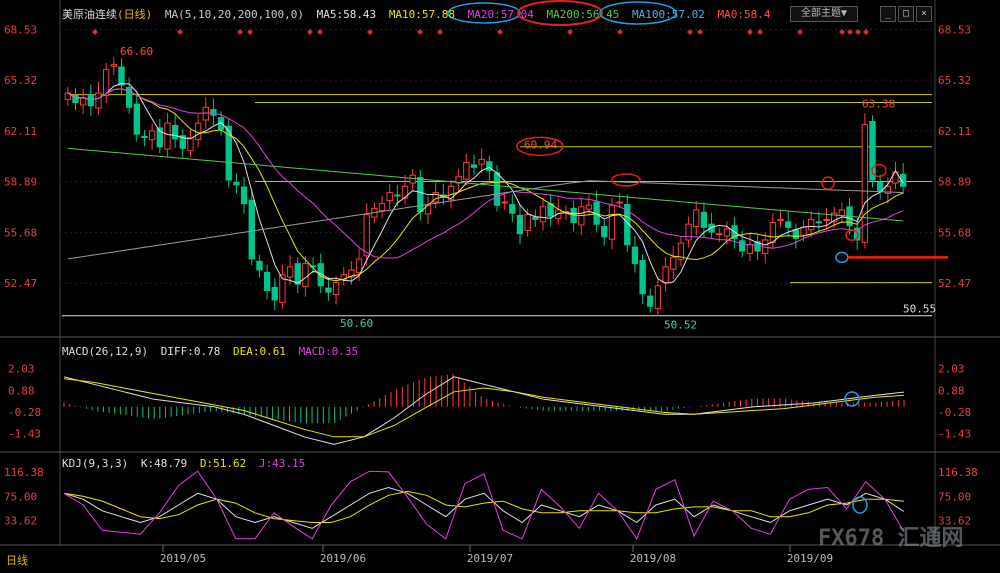 The width and height of the screenshot is (1000, 573). What do you see at coordinates (653, 558) in the screenshot?
I see `time-axis-label: 2019/08` at bounding box center [653, 558].